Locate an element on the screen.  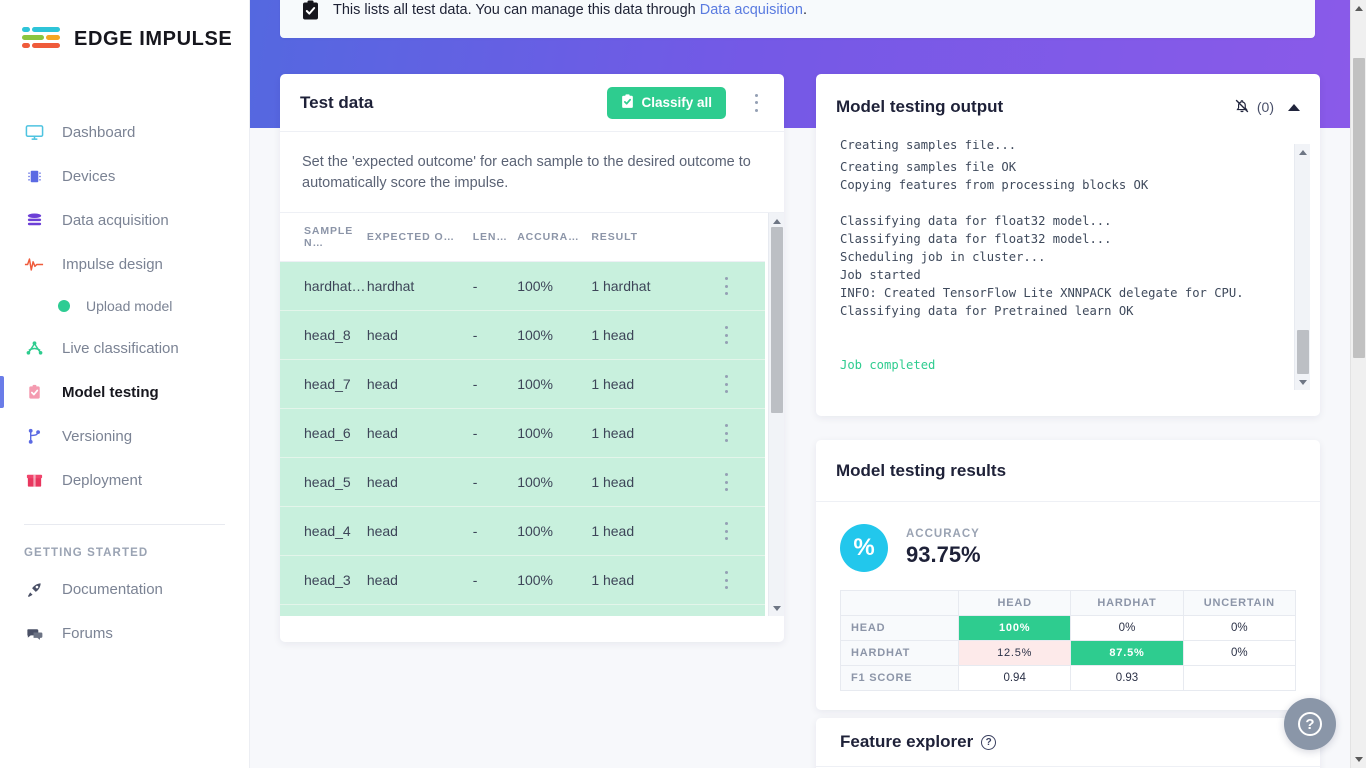
feature-explorer-card: Feature explorer ? is located at coordinates (1068, 743).